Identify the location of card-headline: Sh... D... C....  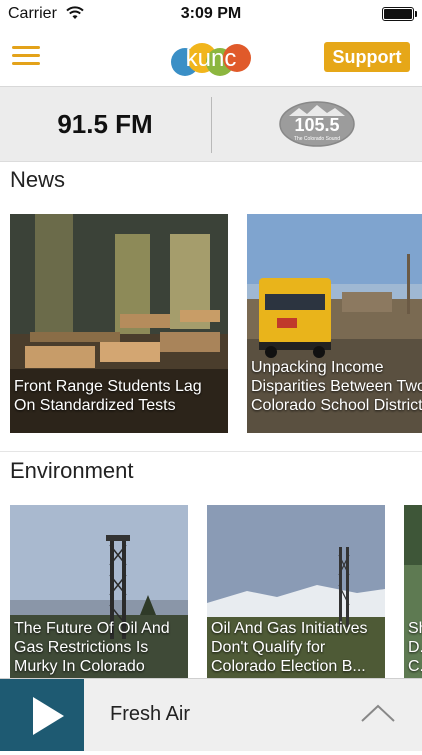
(415, 647).